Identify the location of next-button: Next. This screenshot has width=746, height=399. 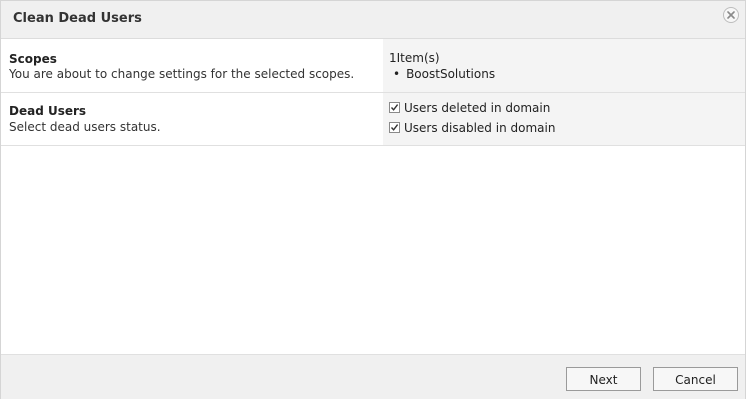
(603, 379).